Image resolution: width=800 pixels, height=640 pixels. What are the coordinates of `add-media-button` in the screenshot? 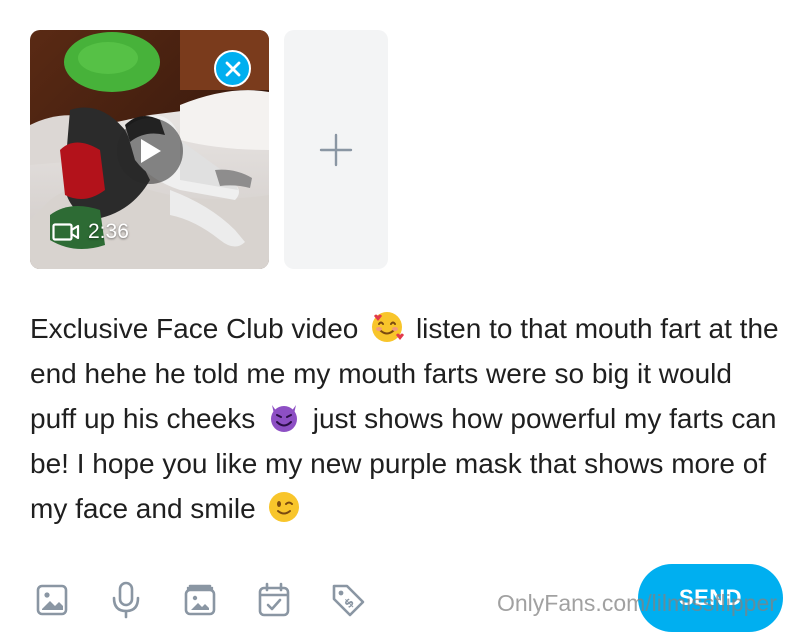 It's located at (336, 149).